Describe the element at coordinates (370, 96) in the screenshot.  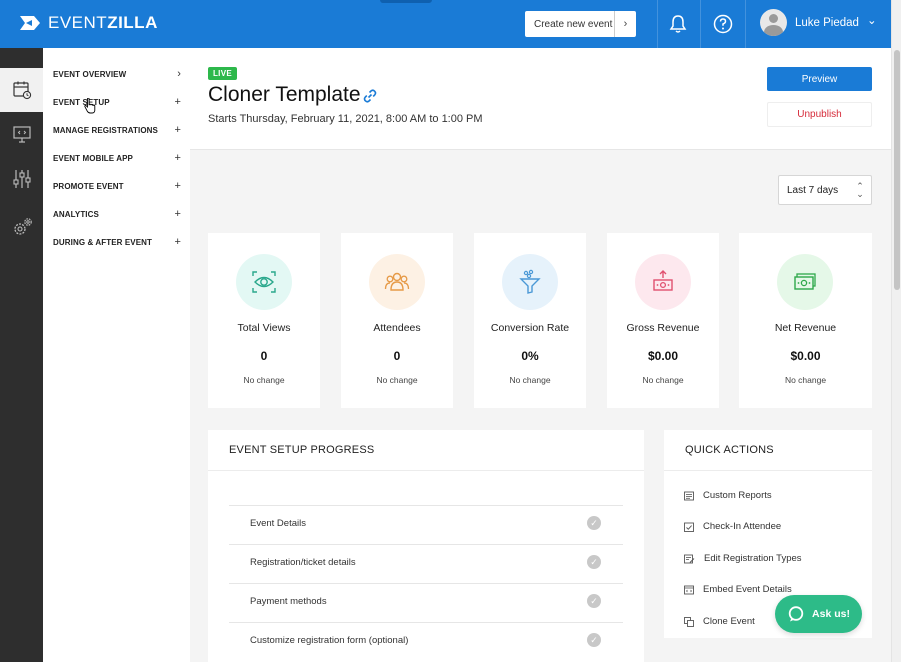
I see `link-icon` at that location.